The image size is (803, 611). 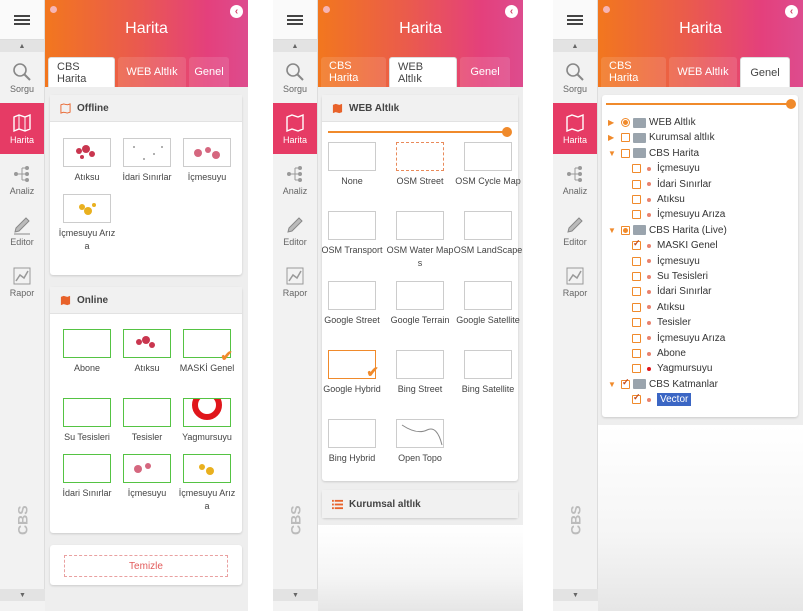 I want to click on sidebar-item-analiz: Analiz, so click(x=575, y=179).